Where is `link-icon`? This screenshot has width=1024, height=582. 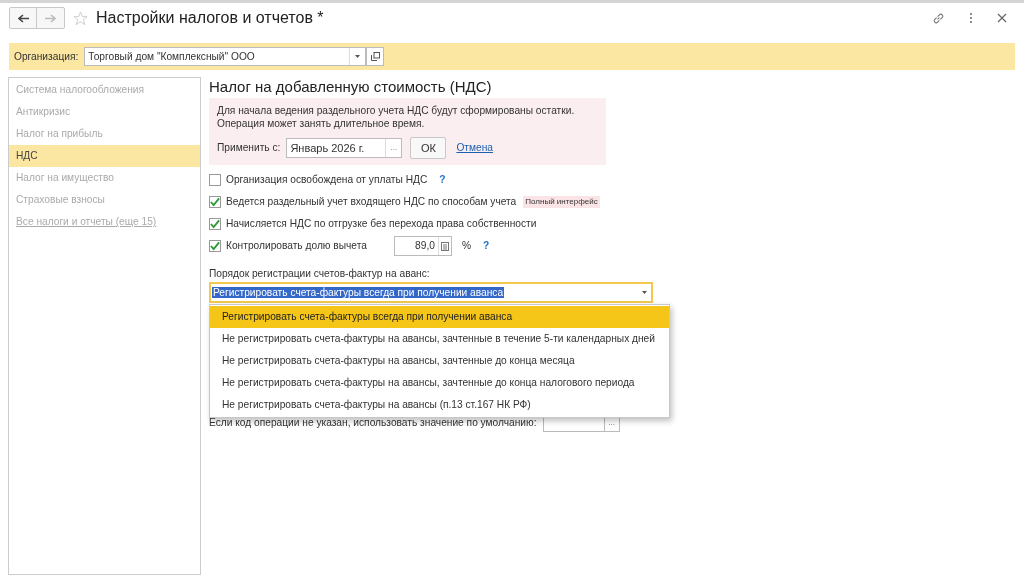
link-icon is located at coordinates (938, 18).